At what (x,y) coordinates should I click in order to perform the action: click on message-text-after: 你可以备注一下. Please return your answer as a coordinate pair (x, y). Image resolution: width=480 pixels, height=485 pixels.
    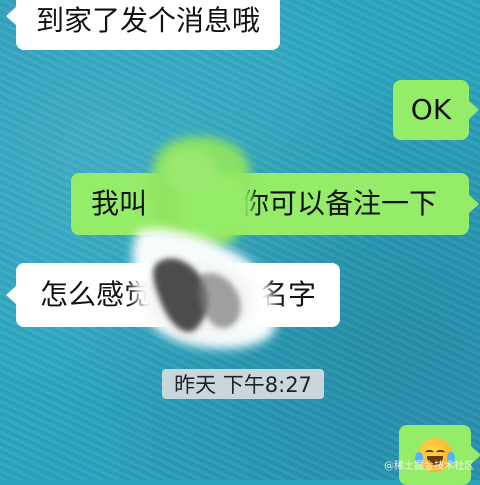
    Looking at the image, I should click on (339, 203).